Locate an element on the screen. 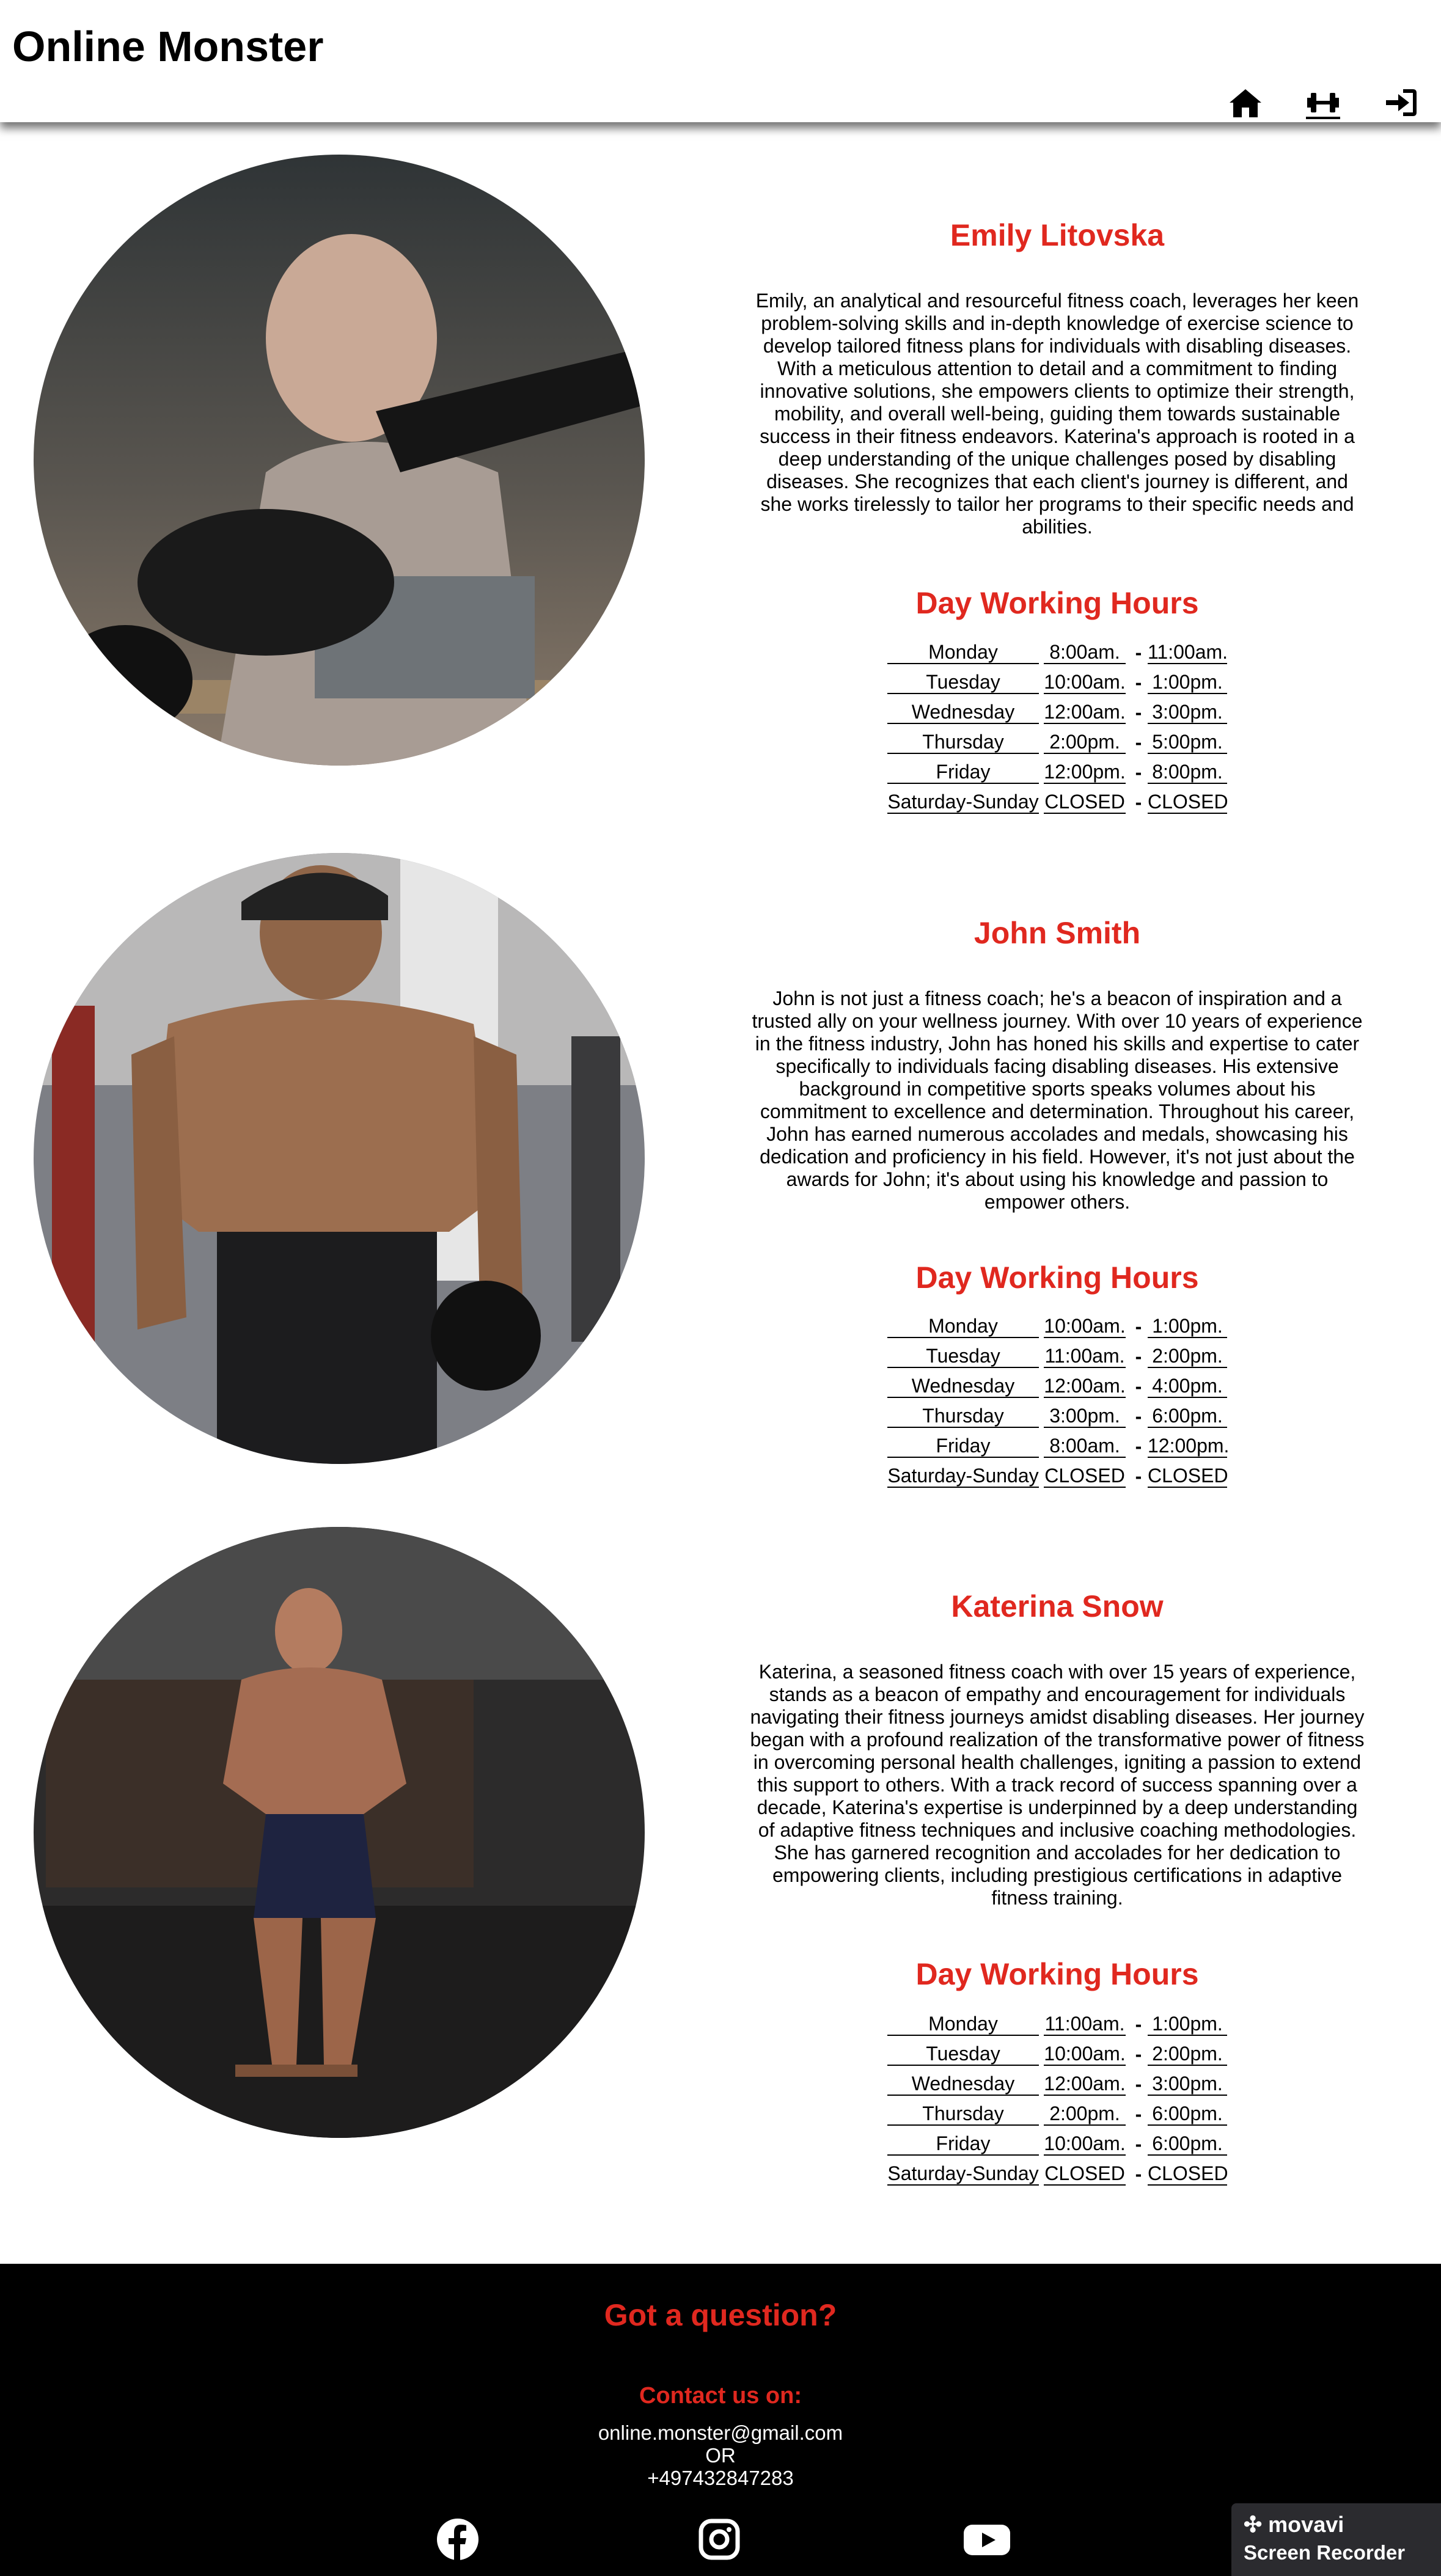  youtube-icon is located at coordinates (987, 2539).